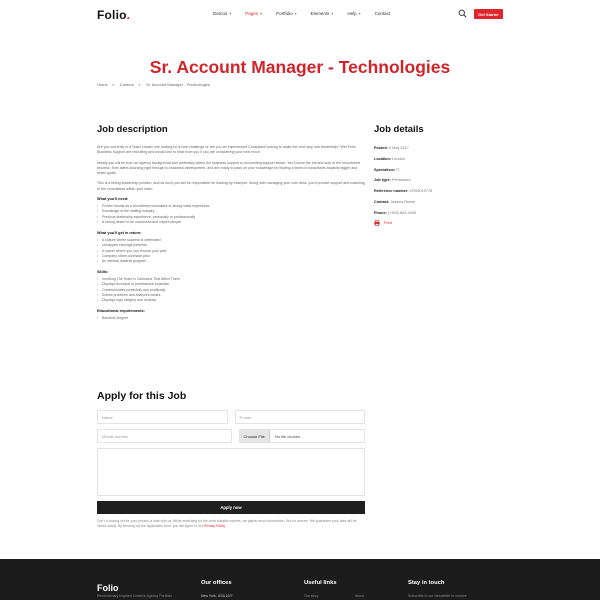  What do you see at coordinates (320, 583) in the screenshot?
I see `footer-heading-links: Useful links` at bounding box center [320, 583].